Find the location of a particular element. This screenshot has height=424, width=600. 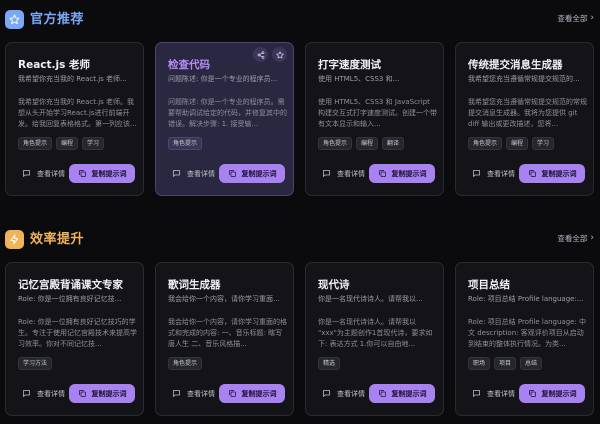

tag-list: 职场 项目 总结 is located at coordinates (505, 363).